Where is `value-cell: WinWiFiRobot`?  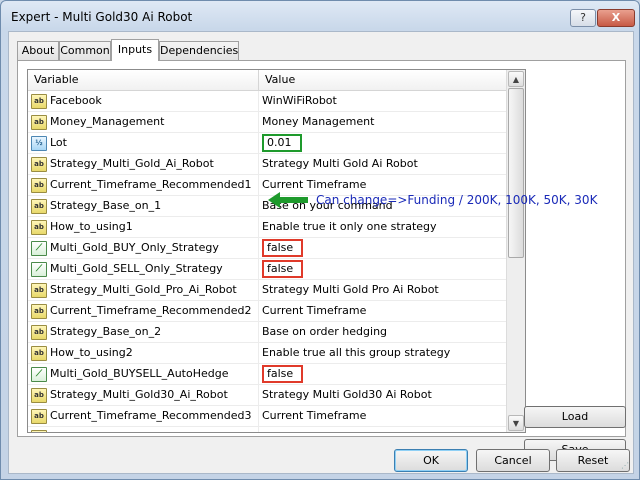
value-cell: WinWiFiRobot is located at coordinates (384, 101).